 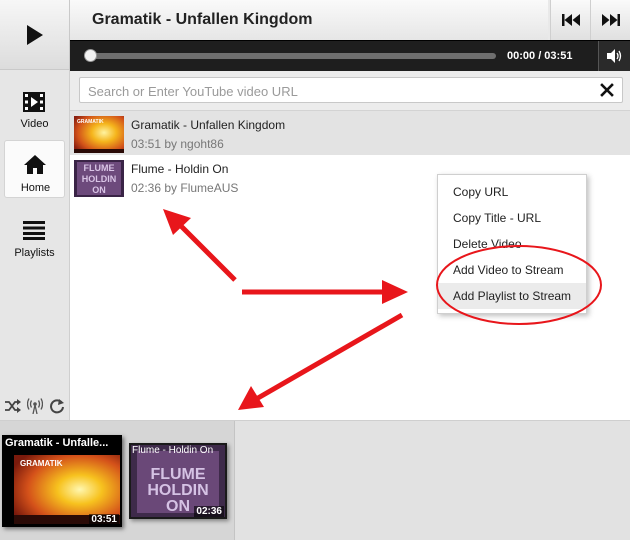 I want to click on volume-icon, so click(x=614, y=56).